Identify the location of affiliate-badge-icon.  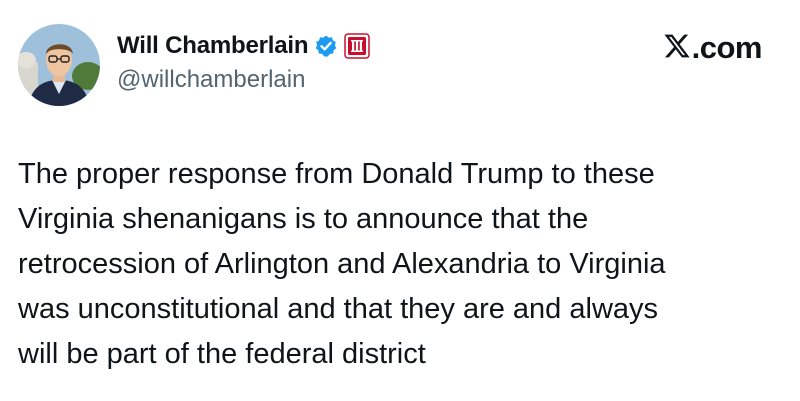
(357, 46).